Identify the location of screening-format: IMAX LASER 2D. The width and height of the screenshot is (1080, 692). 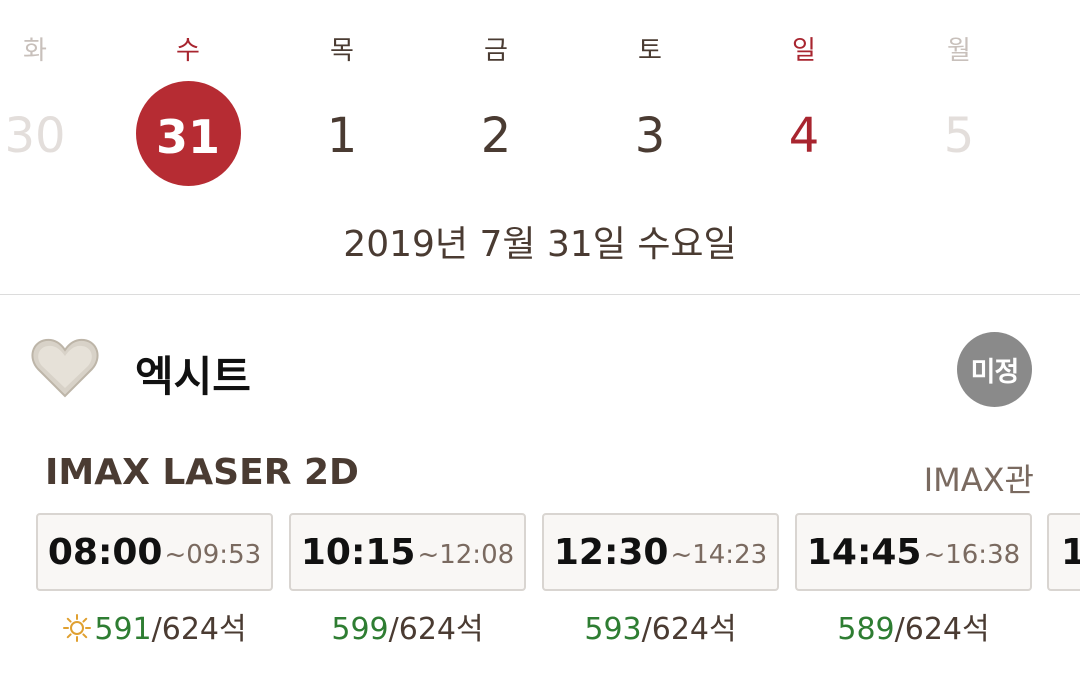
(202, 472).